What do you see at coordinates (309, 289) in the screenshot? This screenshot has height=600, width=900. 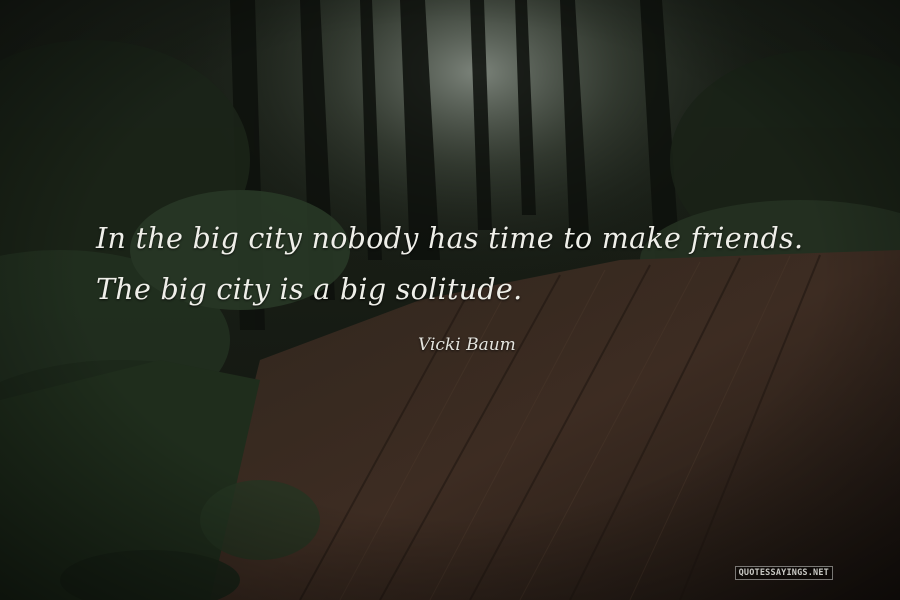 I see `quote-line-2: The big city is a big solitude.` at bounding box center [309, 289].